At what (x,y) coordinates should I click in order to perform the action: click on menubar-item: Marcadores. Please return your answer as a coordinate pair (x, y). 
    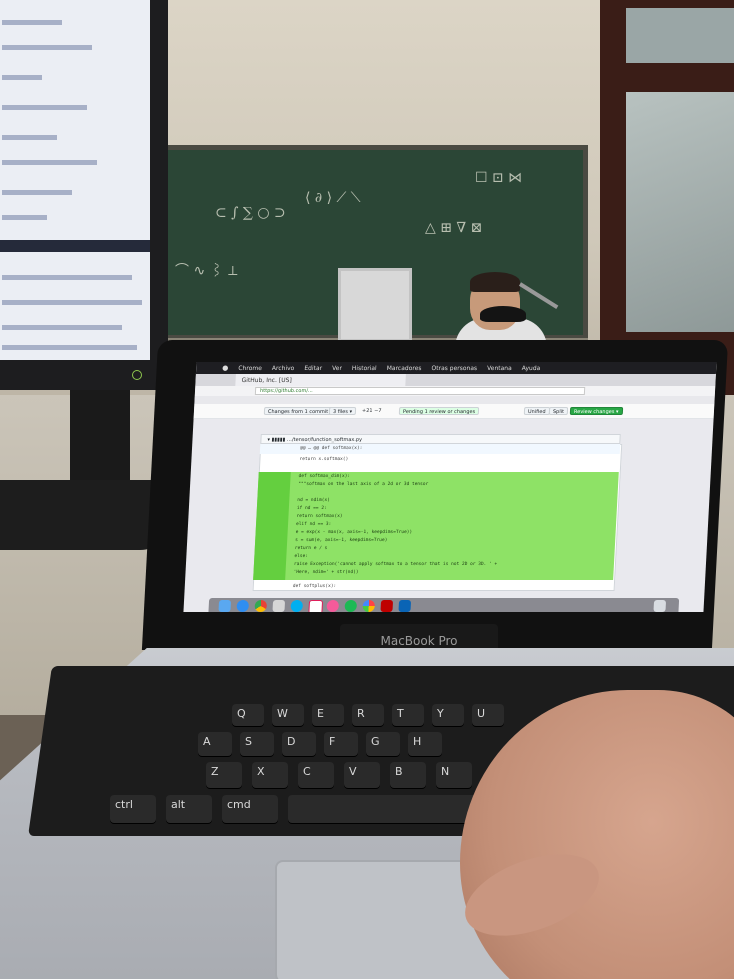
    Looking at the image, I should click on (404, 368).